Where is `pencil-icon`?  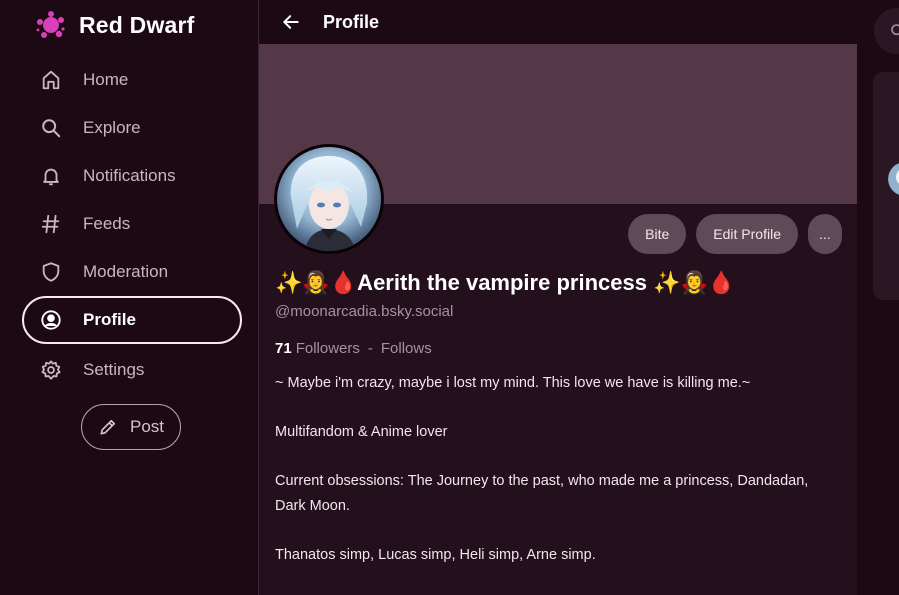 pencil-icon is located at coordinates (108, 427).